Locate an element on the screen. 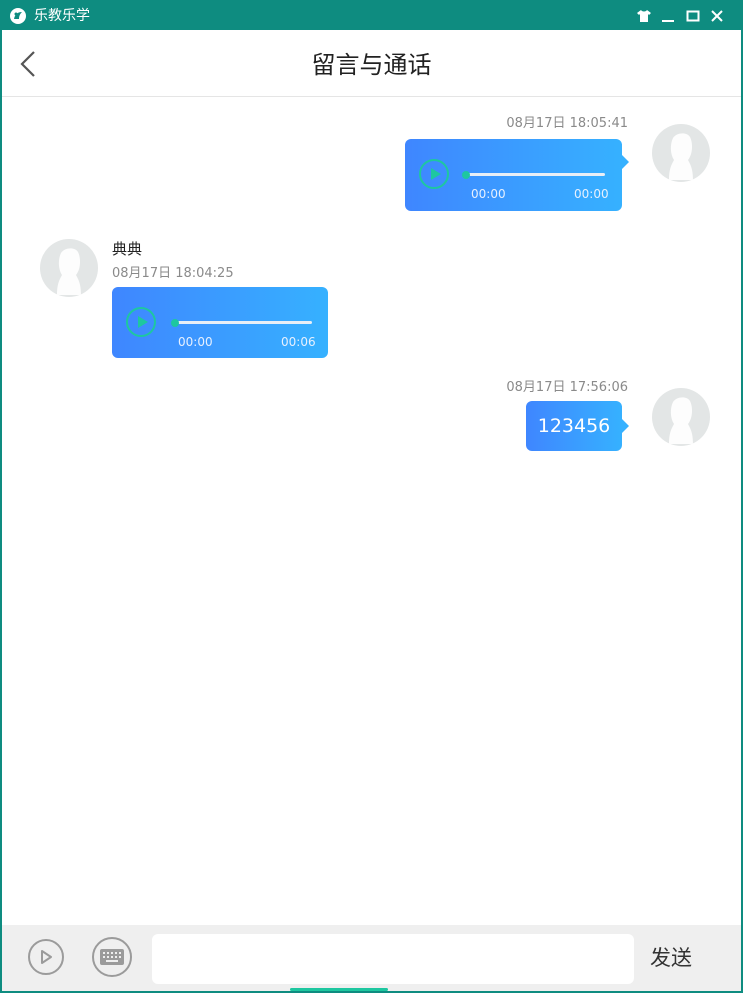  keyboard-button is located at coordinates (112, 957).